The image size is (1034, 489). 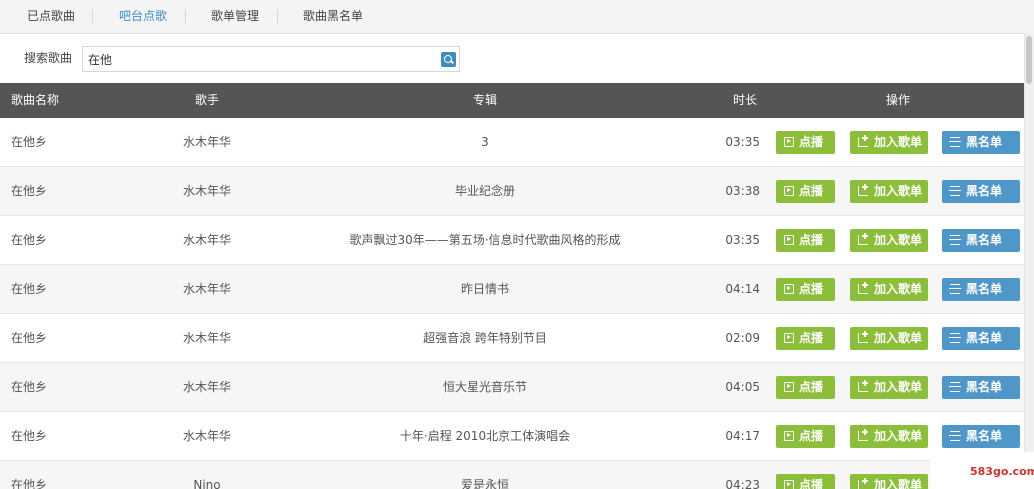 What do you see at coordinates (35, 100) in the screenshot?
I see `header-song-name: 歌曲名称` at bounding box center [35, 100].